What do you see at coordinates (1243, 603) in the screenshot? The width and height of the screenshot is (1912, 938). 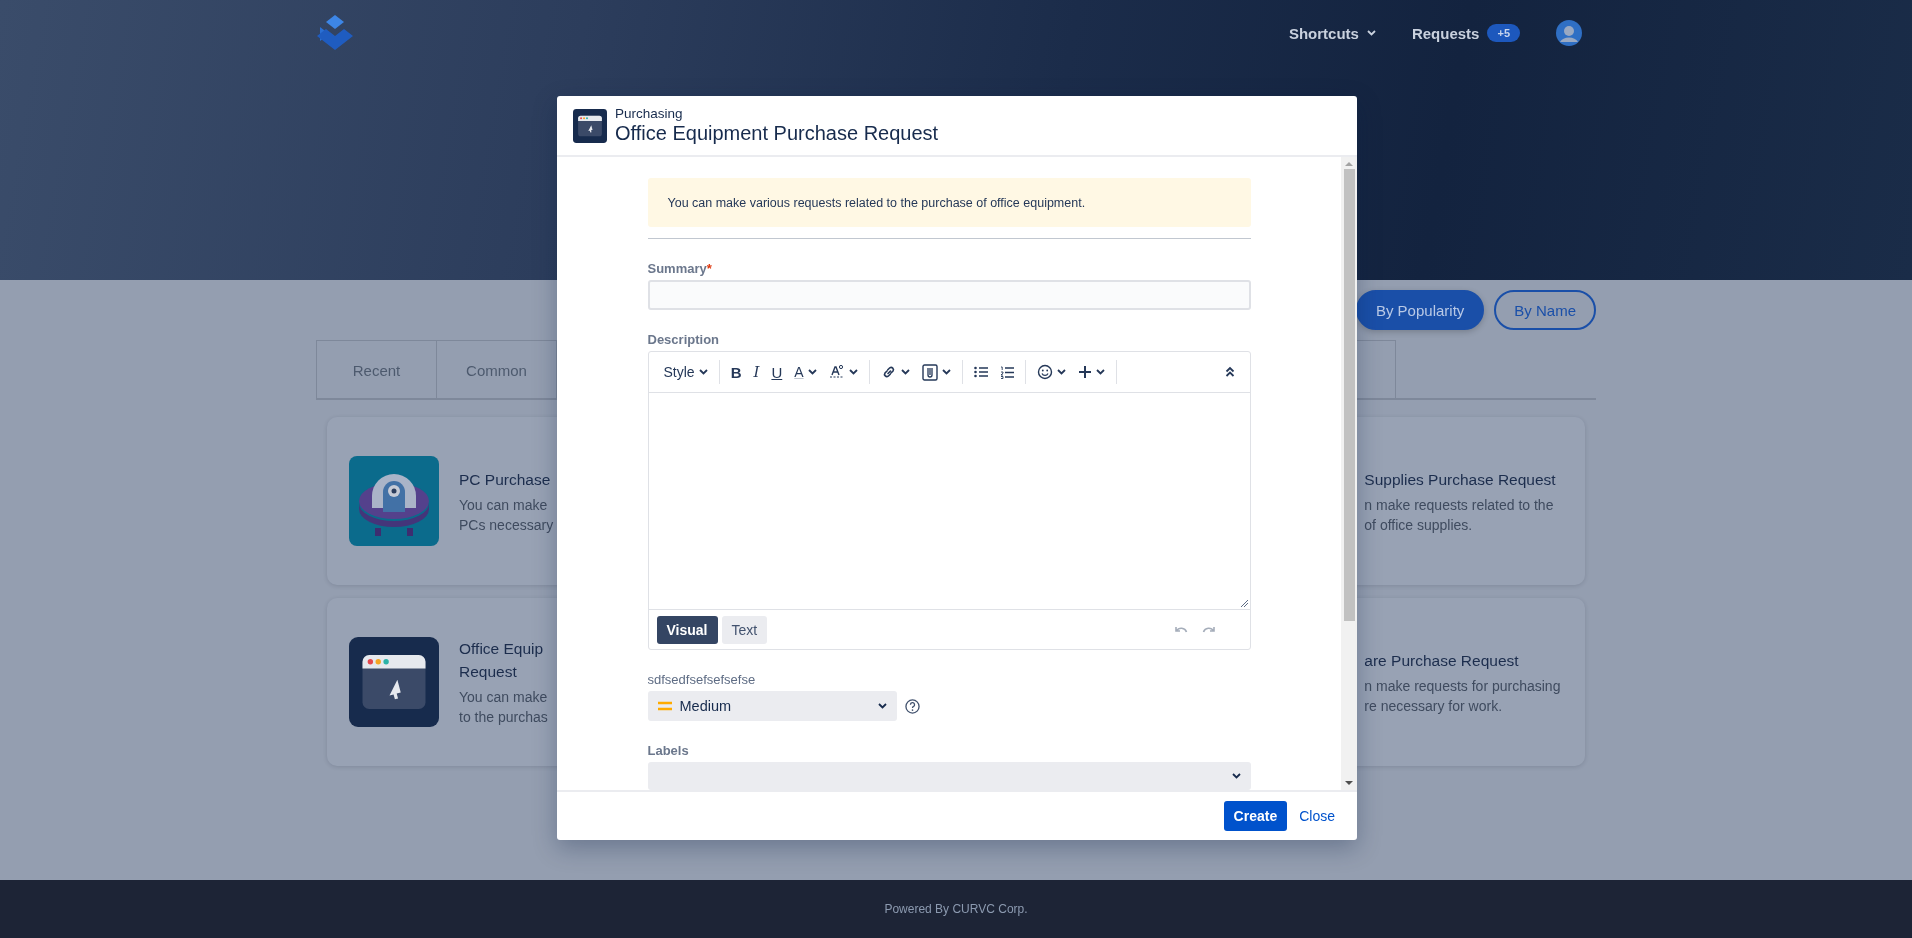 I see `resize-grip-icon` at bounding box center [1243, 603].